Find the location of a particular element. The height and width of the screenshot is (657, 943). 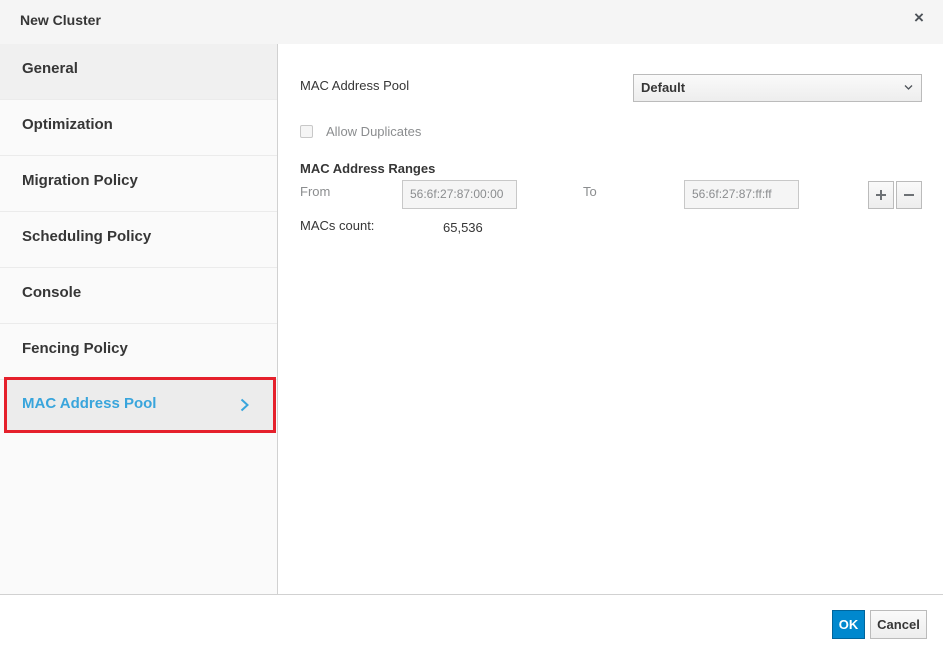

remove-range-button is located at coordinates (909, 195).